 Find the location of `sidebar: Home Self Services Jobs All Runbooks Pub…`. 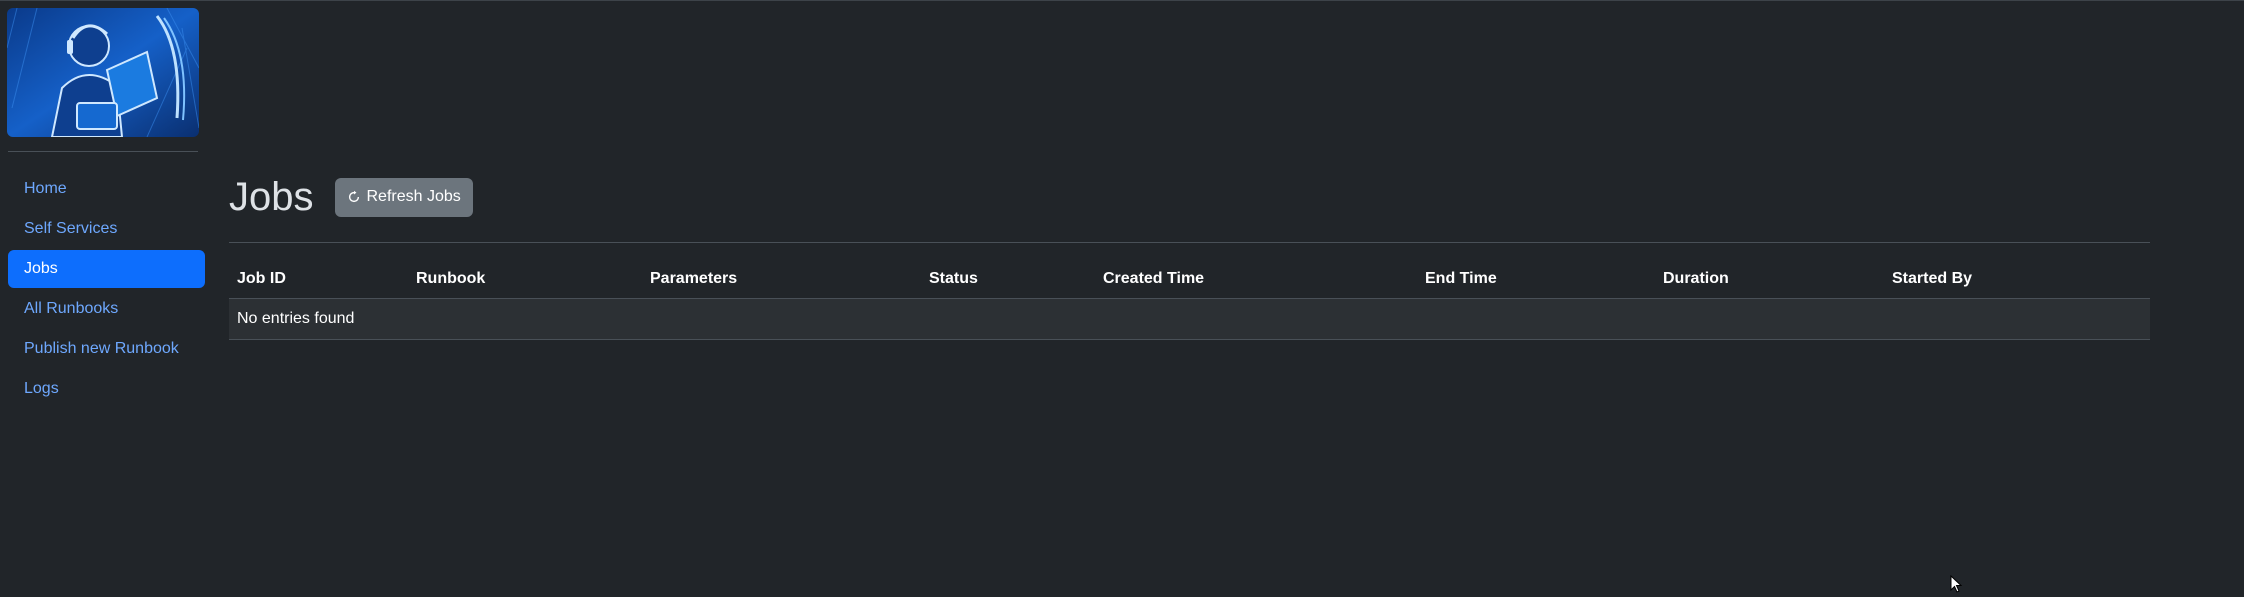

sidebar: Home Self Services Jobs All Runbooks Pub… is located at coordinates (105, 298).